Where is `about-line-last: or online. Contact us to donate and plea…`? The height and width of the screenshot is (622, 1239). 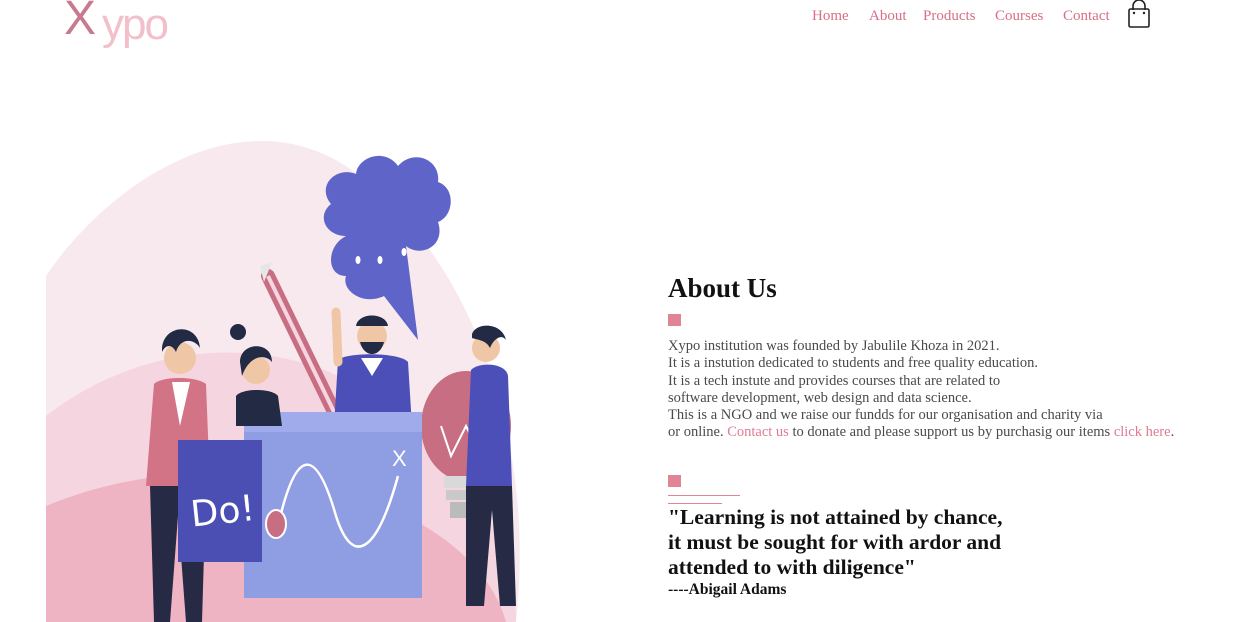
about-line-last: or online. Contact us to donate and plea… is located at coordinates (938, 432).